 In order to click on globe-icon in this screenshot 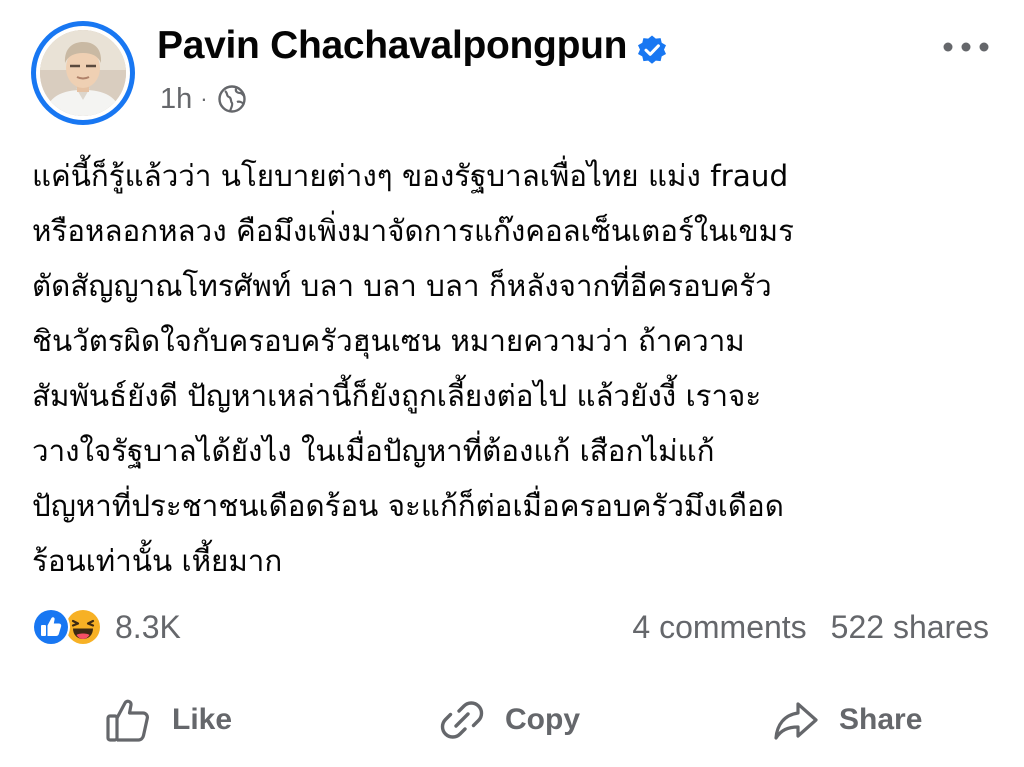, I will do `click(231, 99)`.